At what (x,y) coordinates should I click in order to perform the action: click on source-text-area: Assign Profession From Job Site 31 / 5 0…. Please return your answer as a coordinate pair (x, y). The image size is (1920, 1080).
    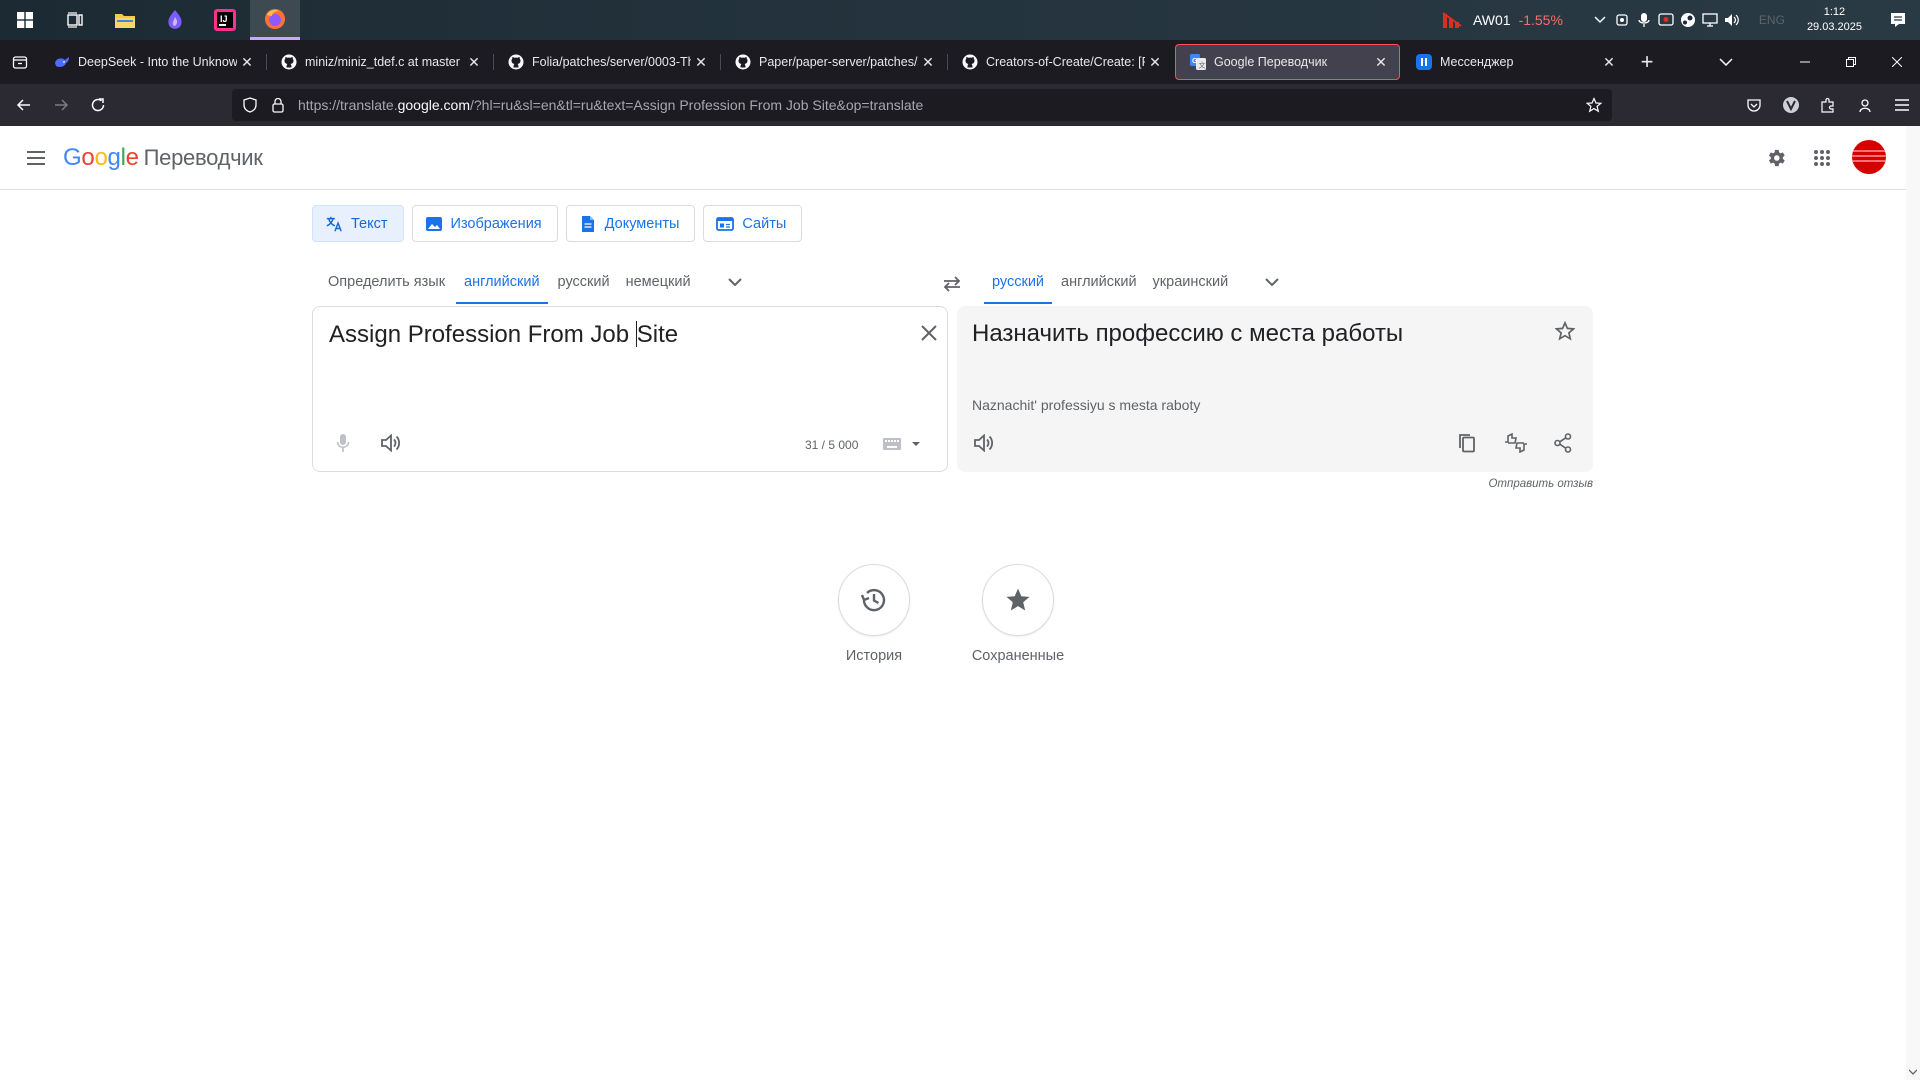
    Looking at the image, I should click on (630, 389).